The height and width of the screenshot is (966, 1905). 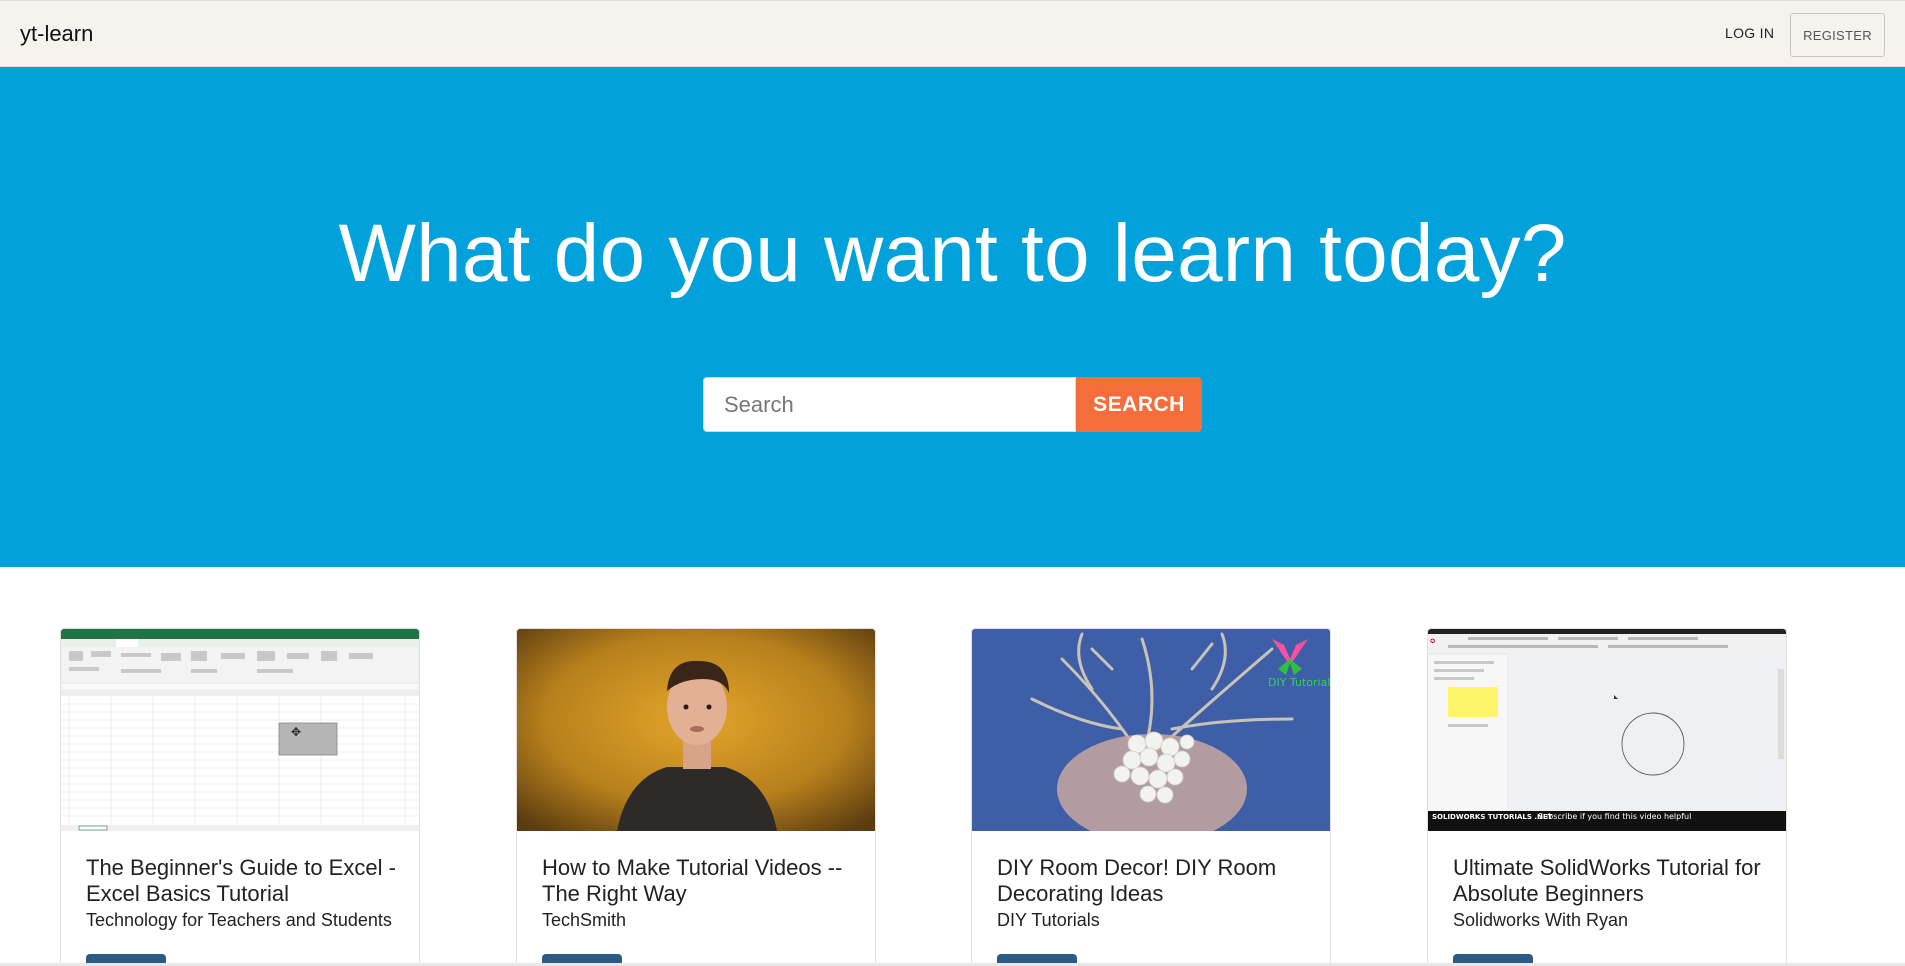 I want to click on video-channel: Solidworks With Ryan, so click(x=1541, y=920).